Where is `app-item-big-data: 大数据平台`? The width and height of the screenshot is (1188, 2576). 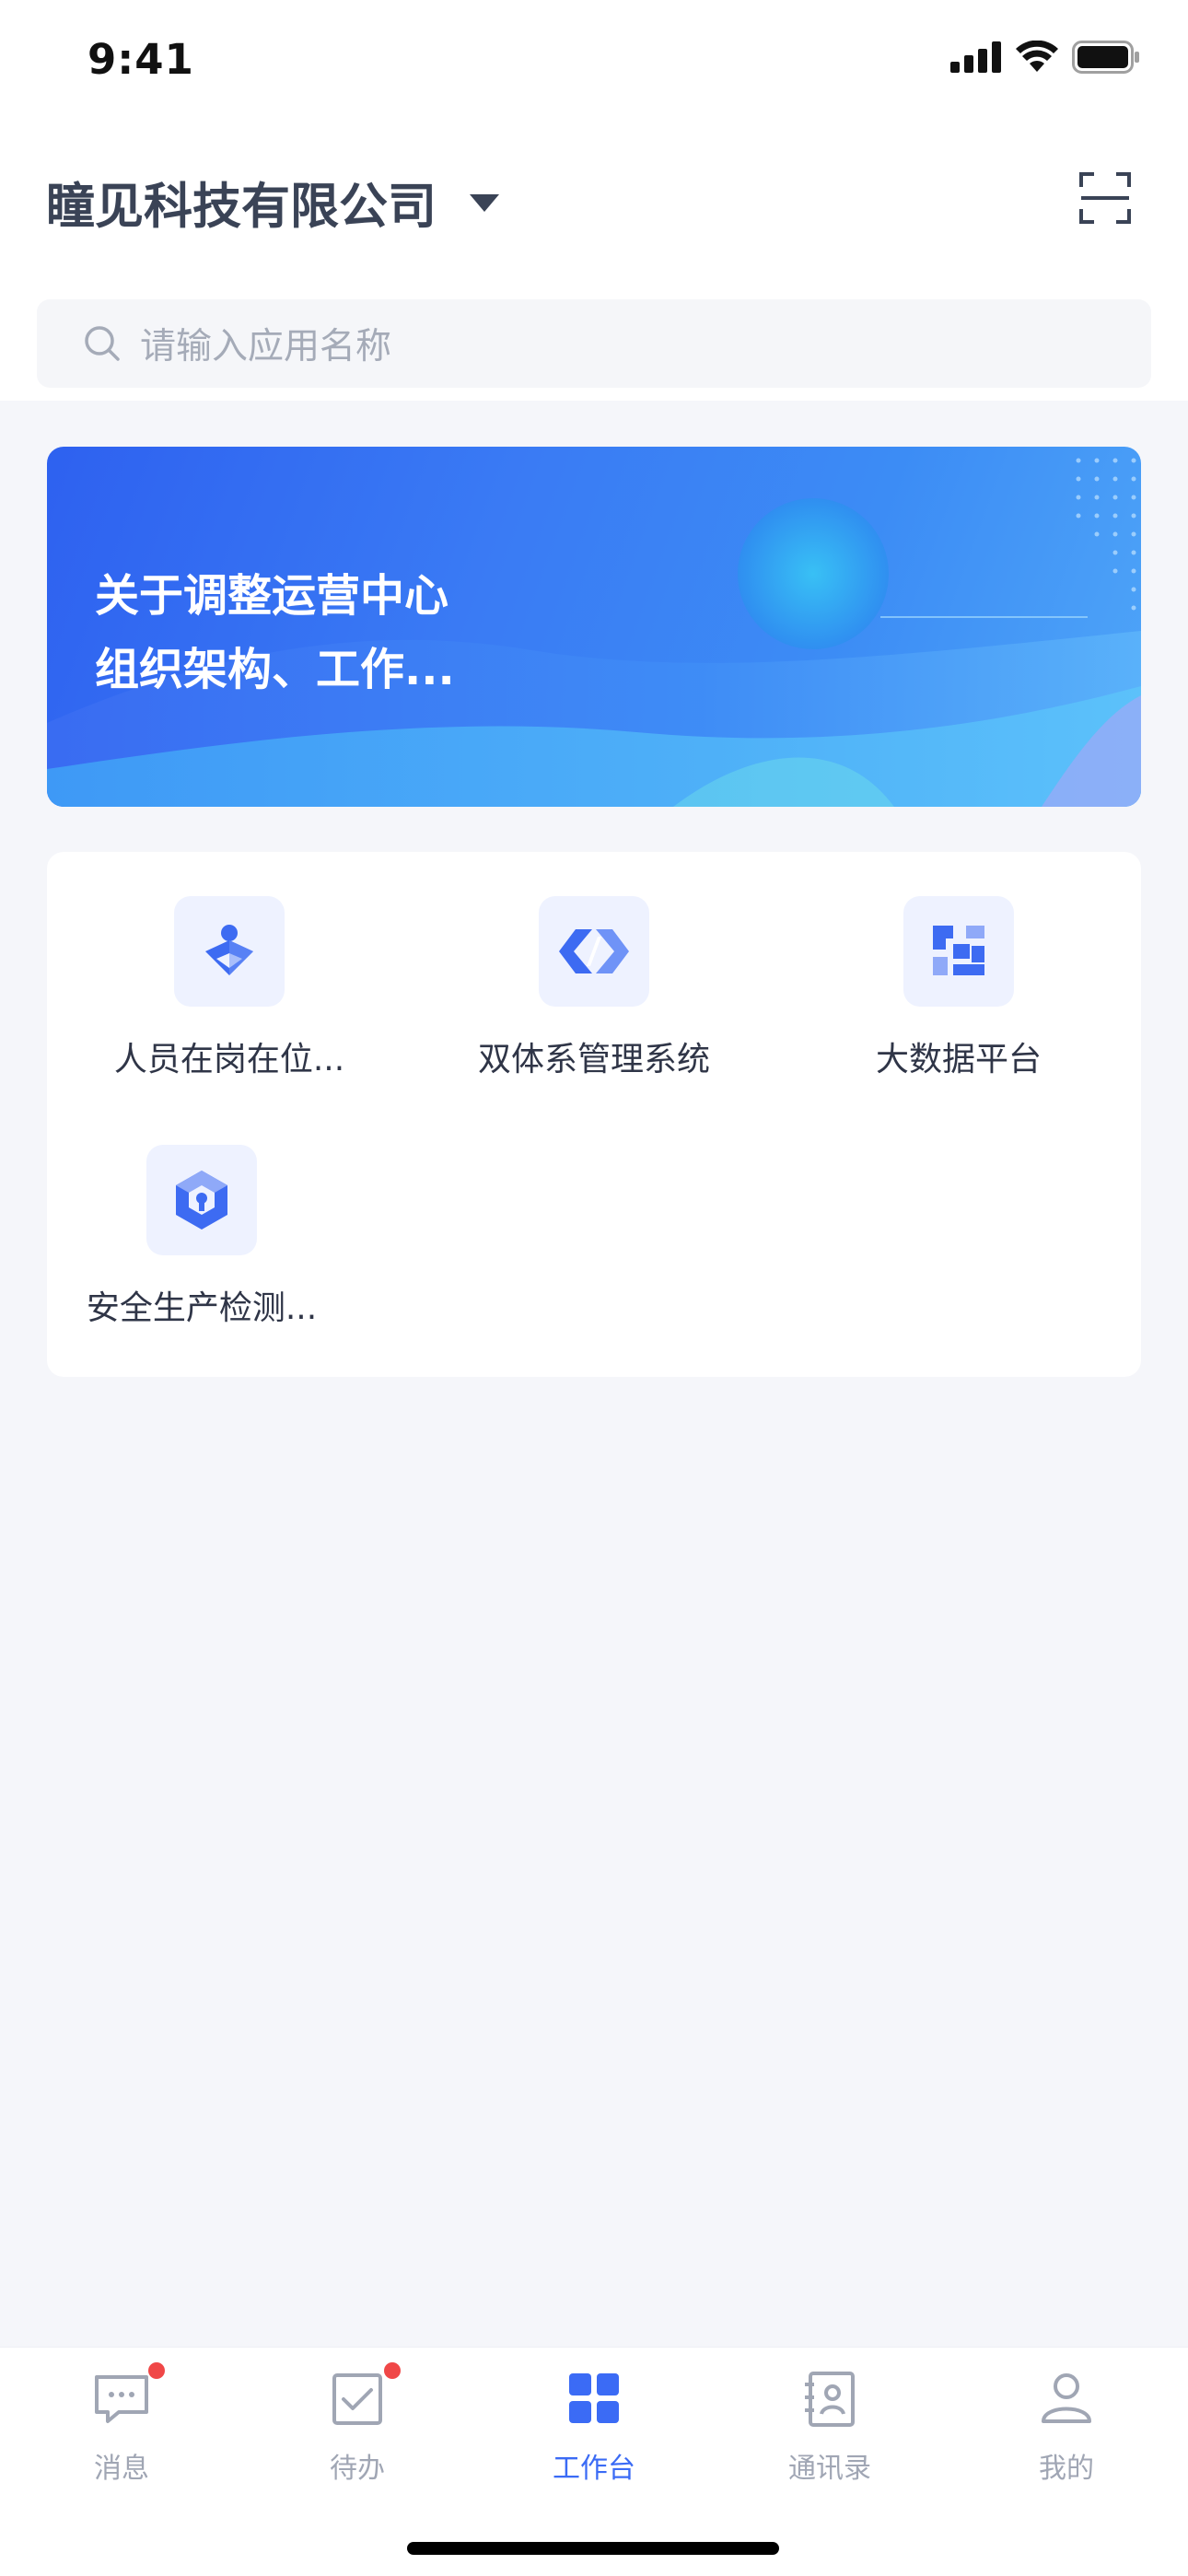
app-item-big-data: 大数据平台 is located at coordinates (958, 988).